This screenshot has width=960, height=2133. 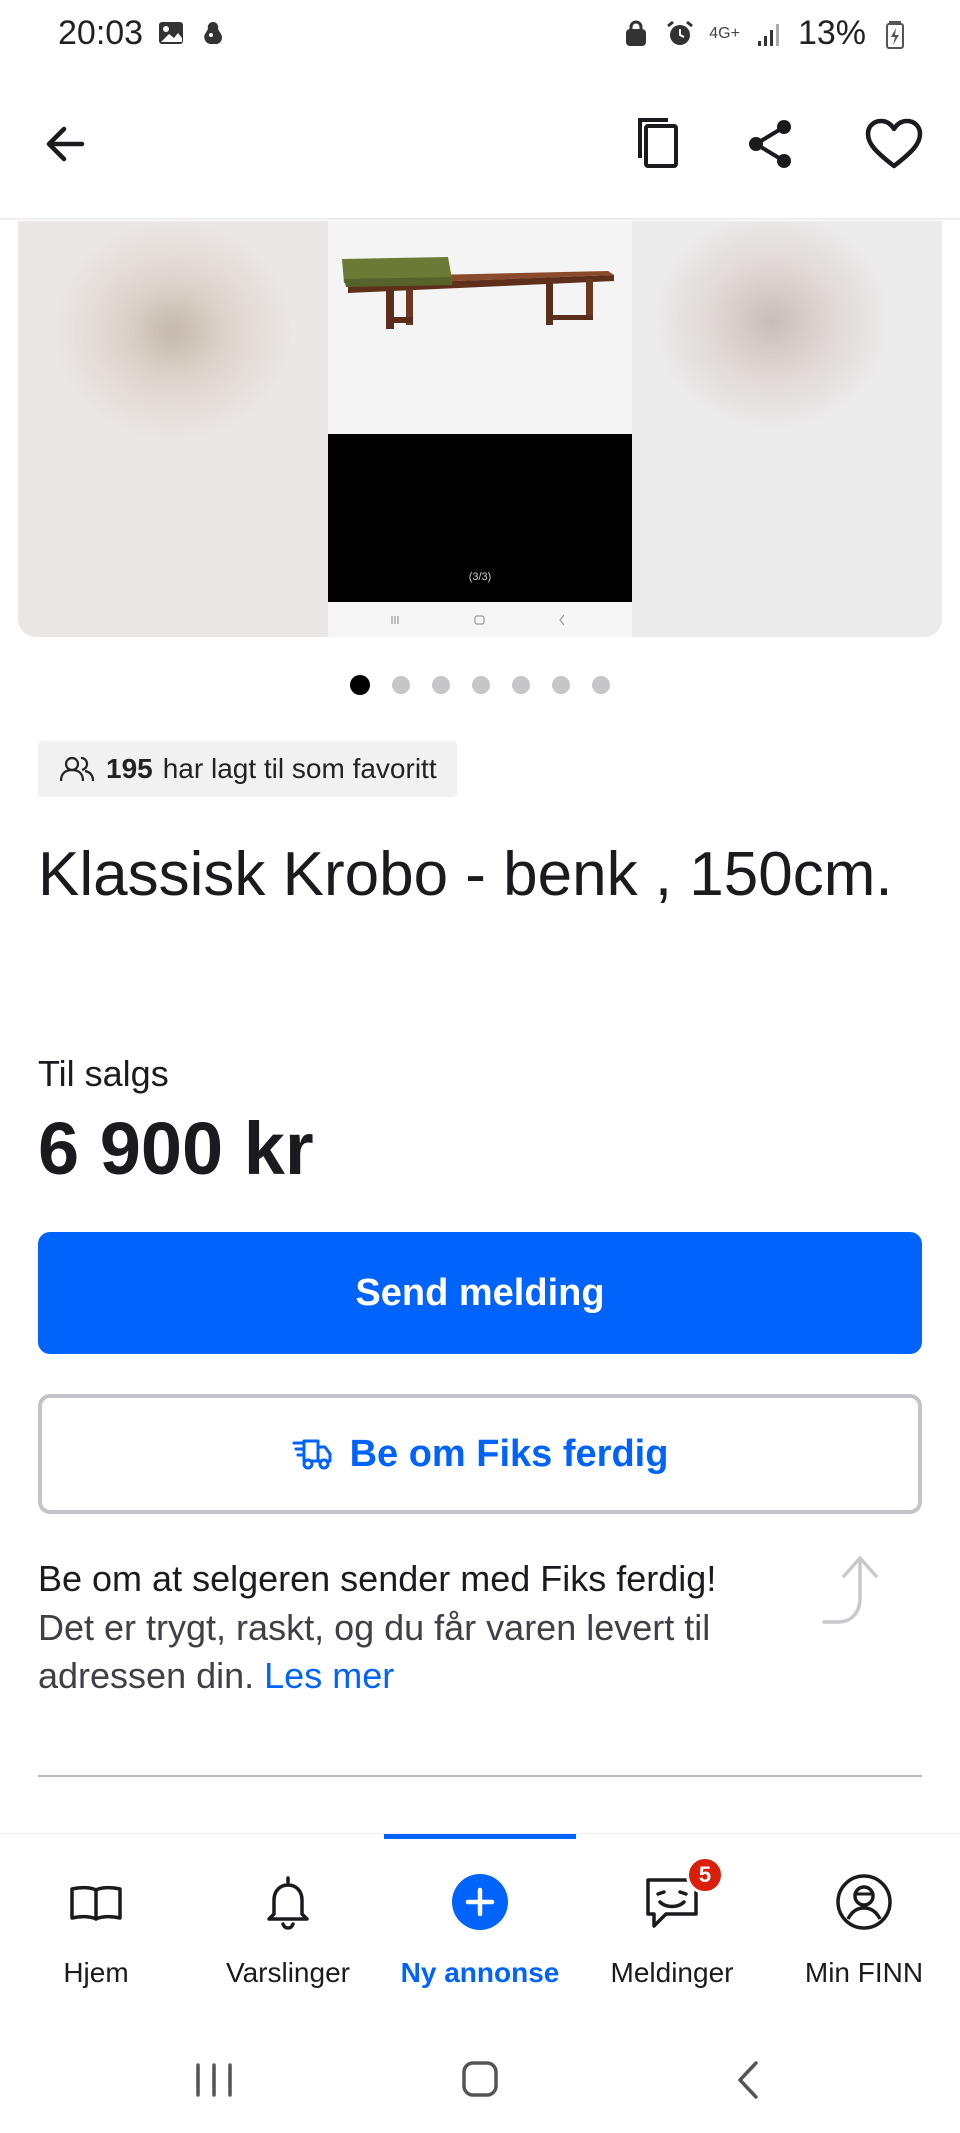 I want to click on share-icon, so click(x=770, y=144).